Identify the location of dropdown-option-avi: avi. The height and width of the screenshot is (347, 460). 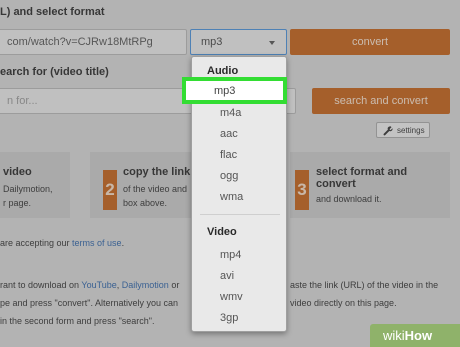
(227, 276).